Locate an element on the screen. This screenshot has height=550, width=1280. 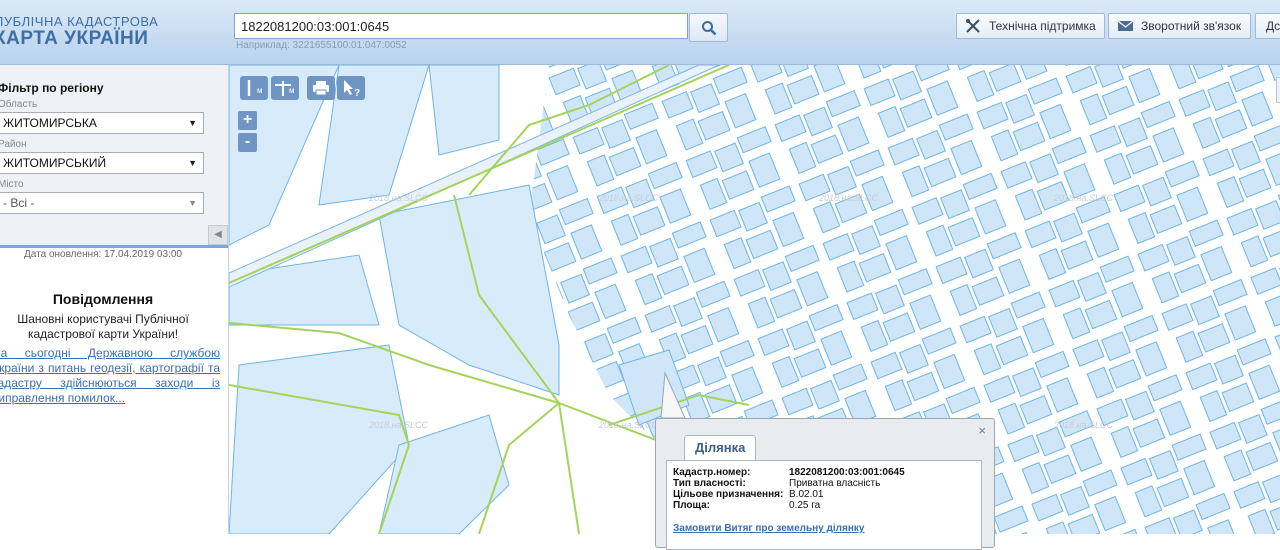
parcel-key: Цільове призначення: is located at coordinates (728, 494).